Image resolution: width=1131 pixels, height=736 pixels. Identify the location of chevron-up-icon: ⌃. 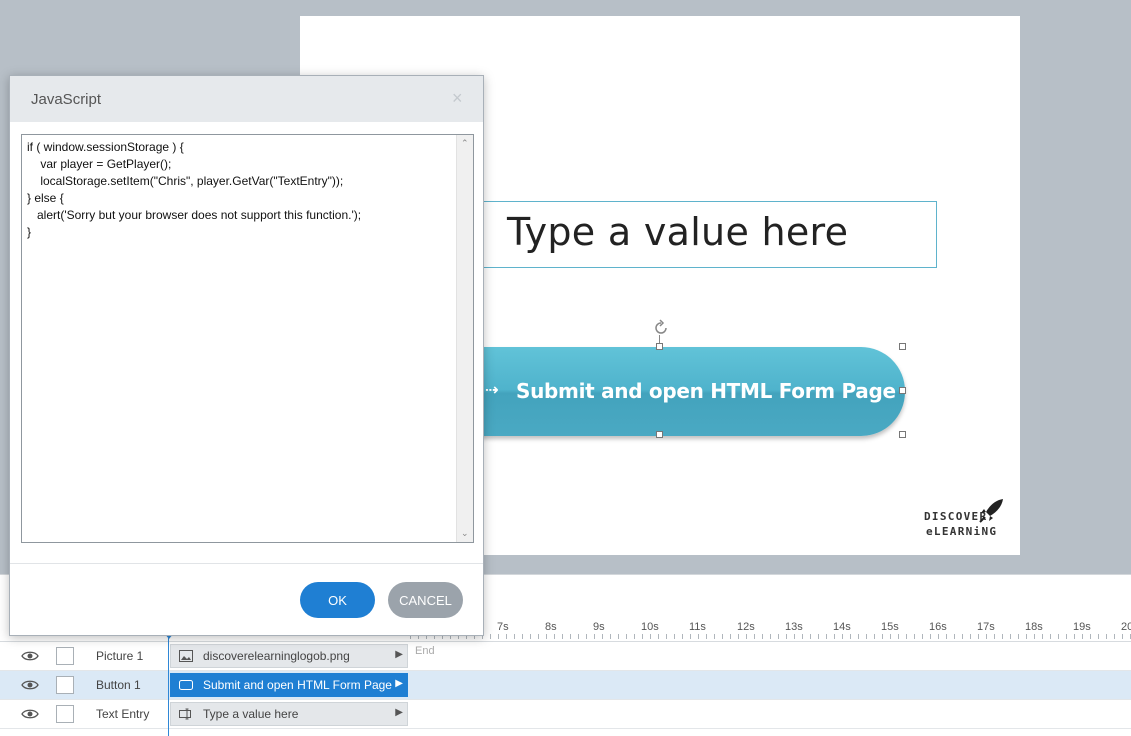
(465, 143).